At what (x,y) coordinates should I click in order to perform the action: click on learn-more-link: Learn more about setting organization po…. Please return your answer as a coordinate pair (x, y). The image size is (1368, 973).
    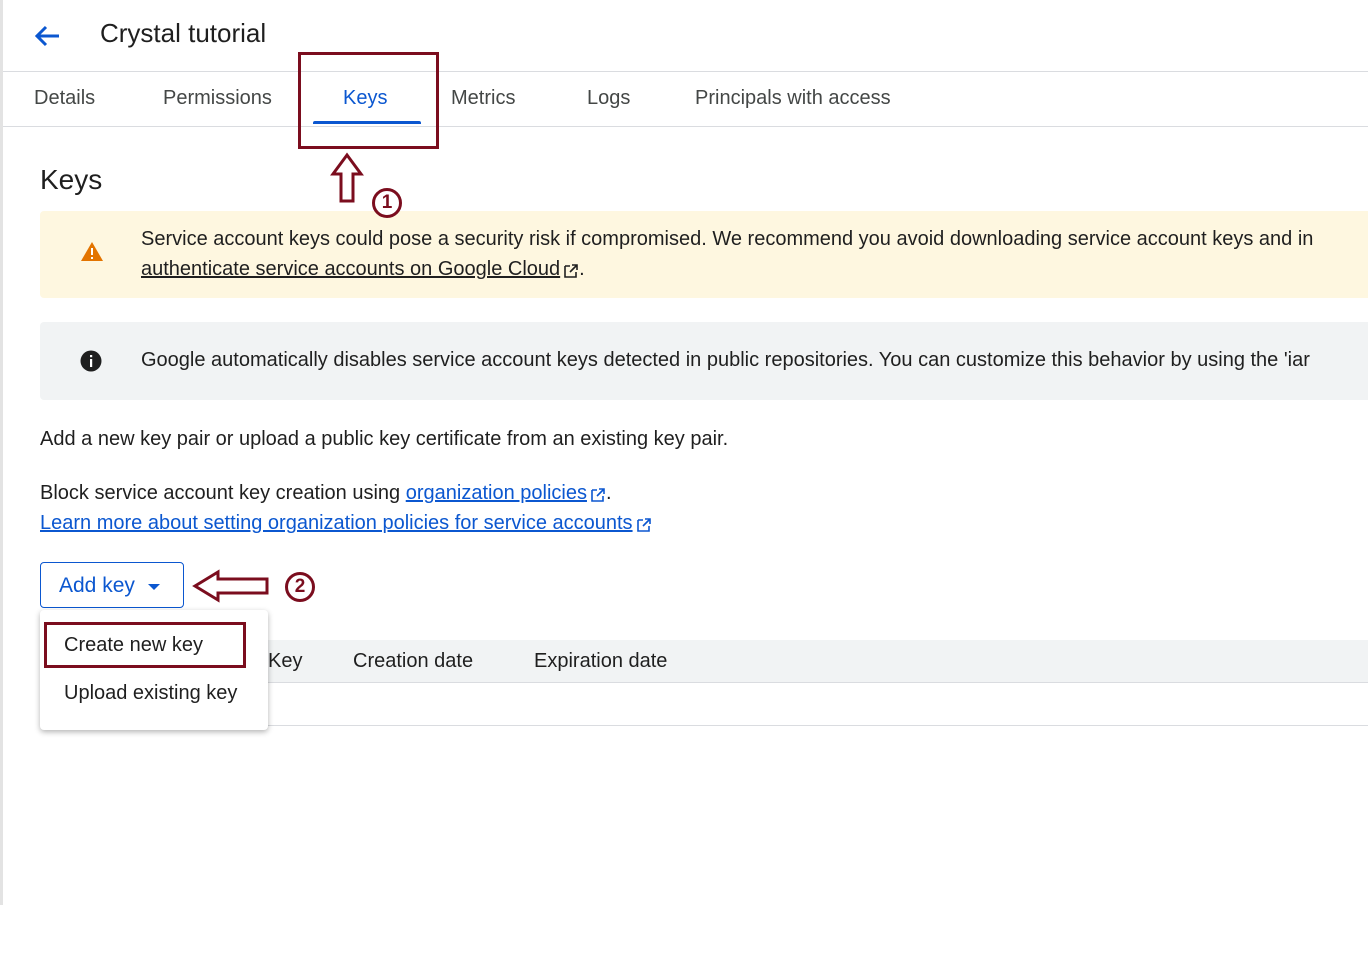
    Looking at the image, I should click on (336, 523).